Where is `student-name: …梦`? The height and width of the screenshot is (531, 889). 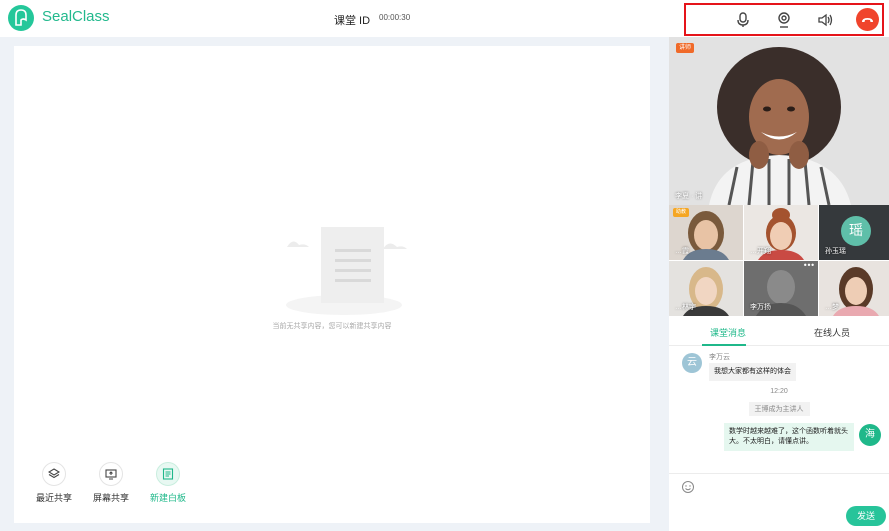
student-name: …梦 is located at coordinates (832, 307).